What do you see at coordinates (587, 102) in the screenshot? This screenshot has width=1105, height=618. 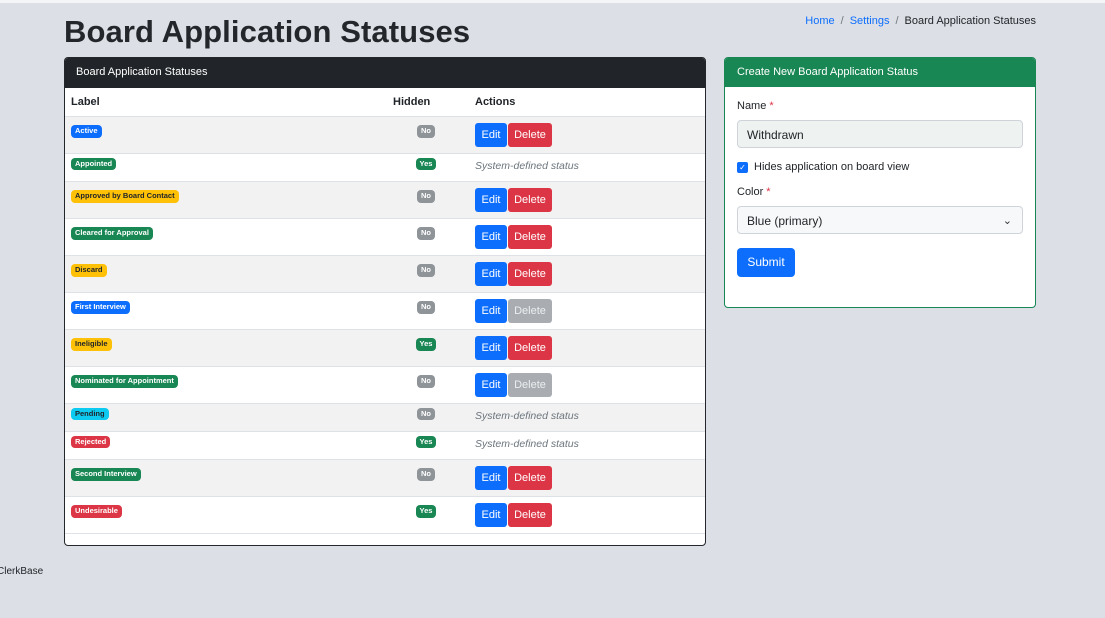 I see `column-header-actions: Actions` at bounding box center [587, 102].